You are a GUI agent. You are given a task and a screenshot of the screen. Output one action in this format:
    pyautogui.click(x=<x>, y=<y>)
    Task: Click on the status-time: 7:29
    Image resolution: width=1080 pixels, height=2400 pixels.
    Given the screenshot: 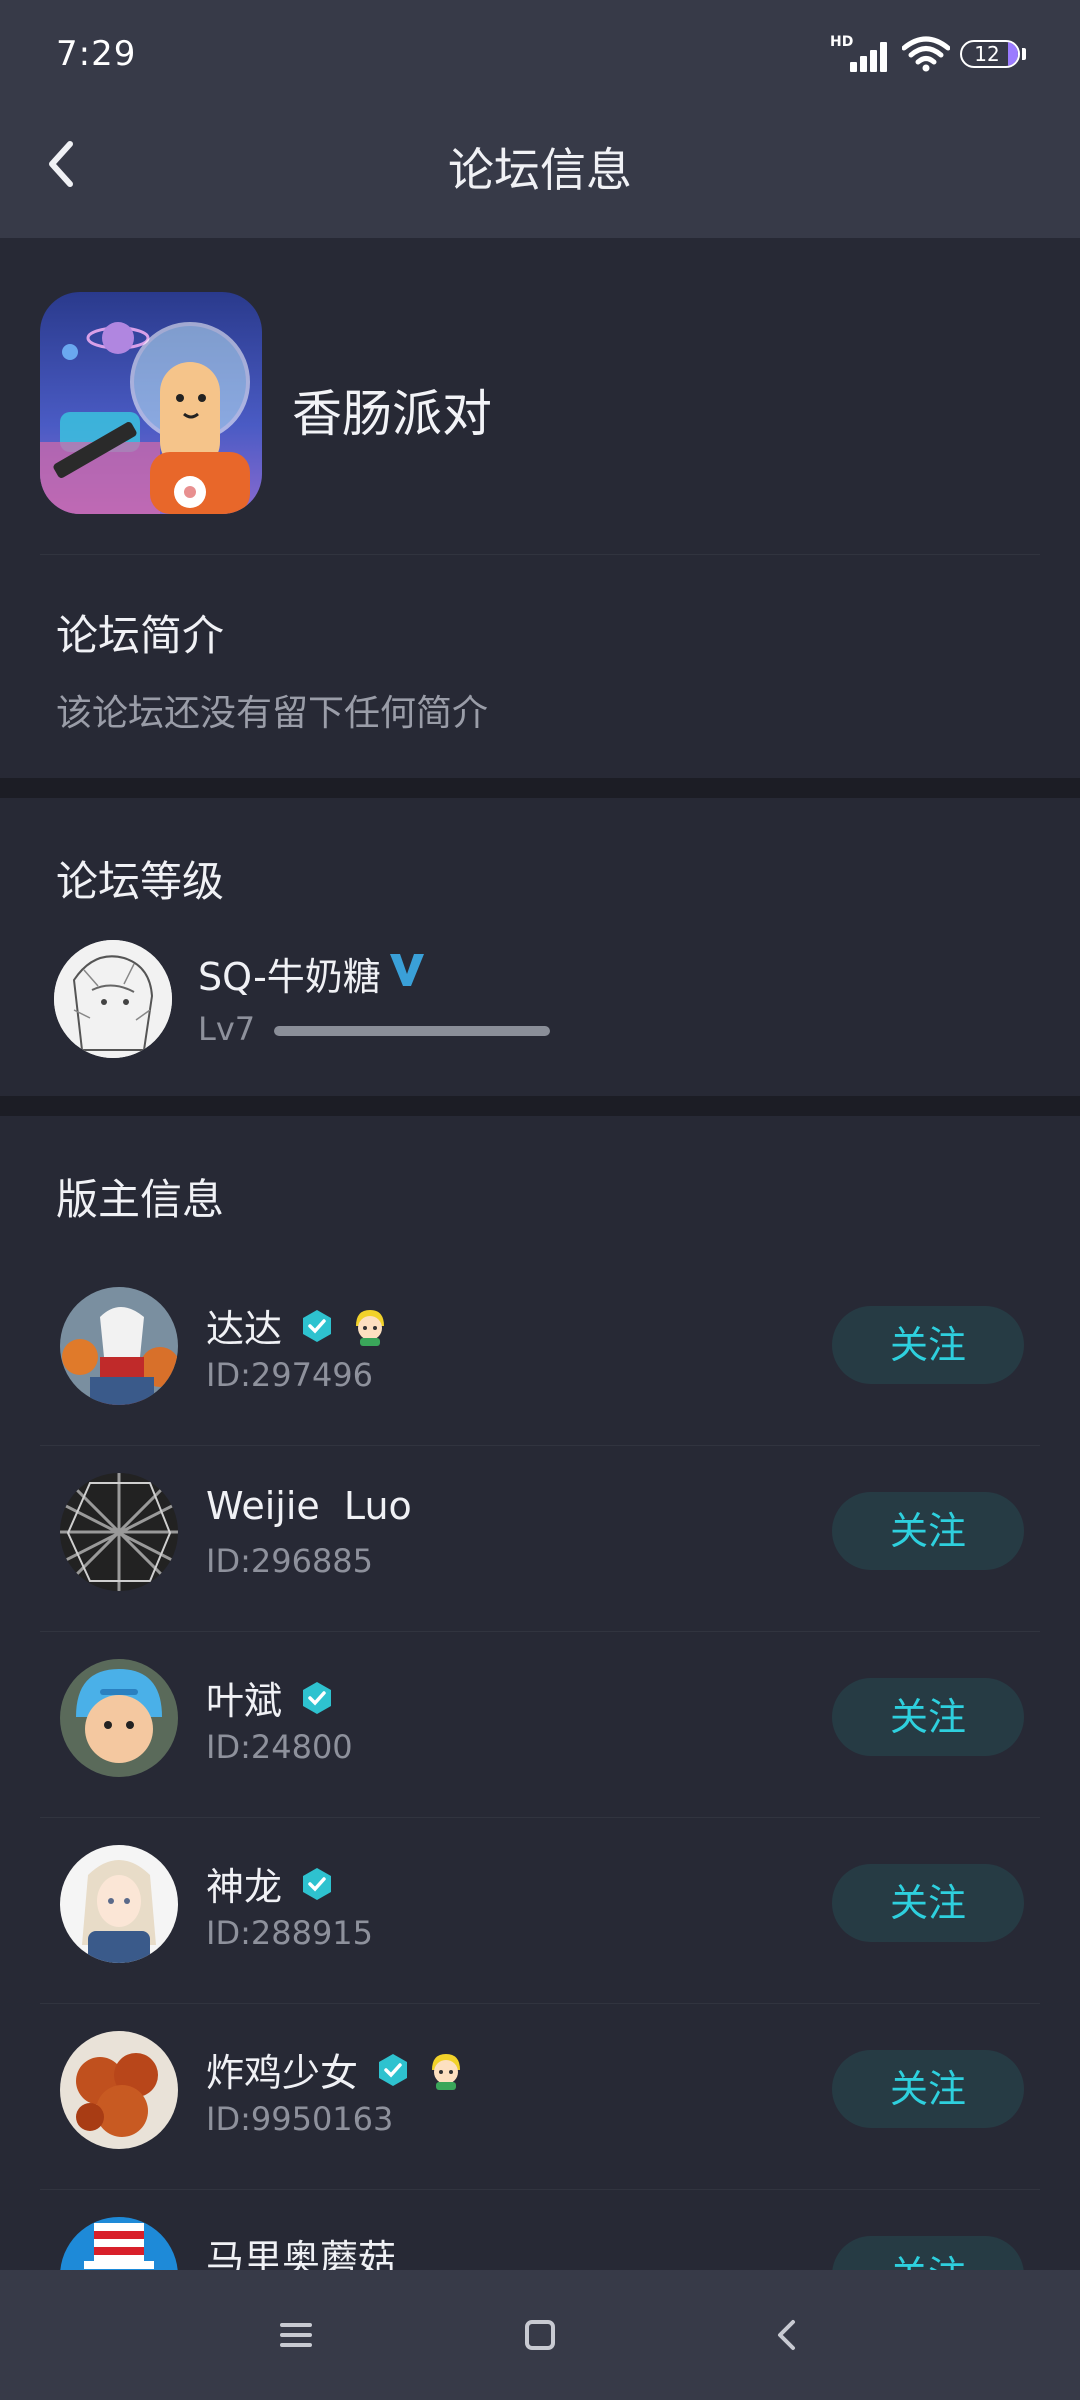 What is the action you would take?
    pyautogui.click(x=96, y=54)
    